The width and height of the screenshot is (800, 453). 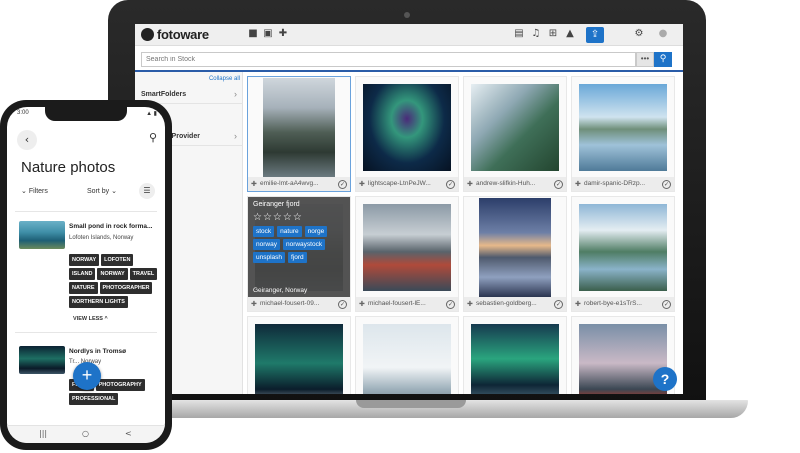 I want to click on asset-tile: ✚ lightscape-LtnPeJW... ✓, so click(x=407, y=134).